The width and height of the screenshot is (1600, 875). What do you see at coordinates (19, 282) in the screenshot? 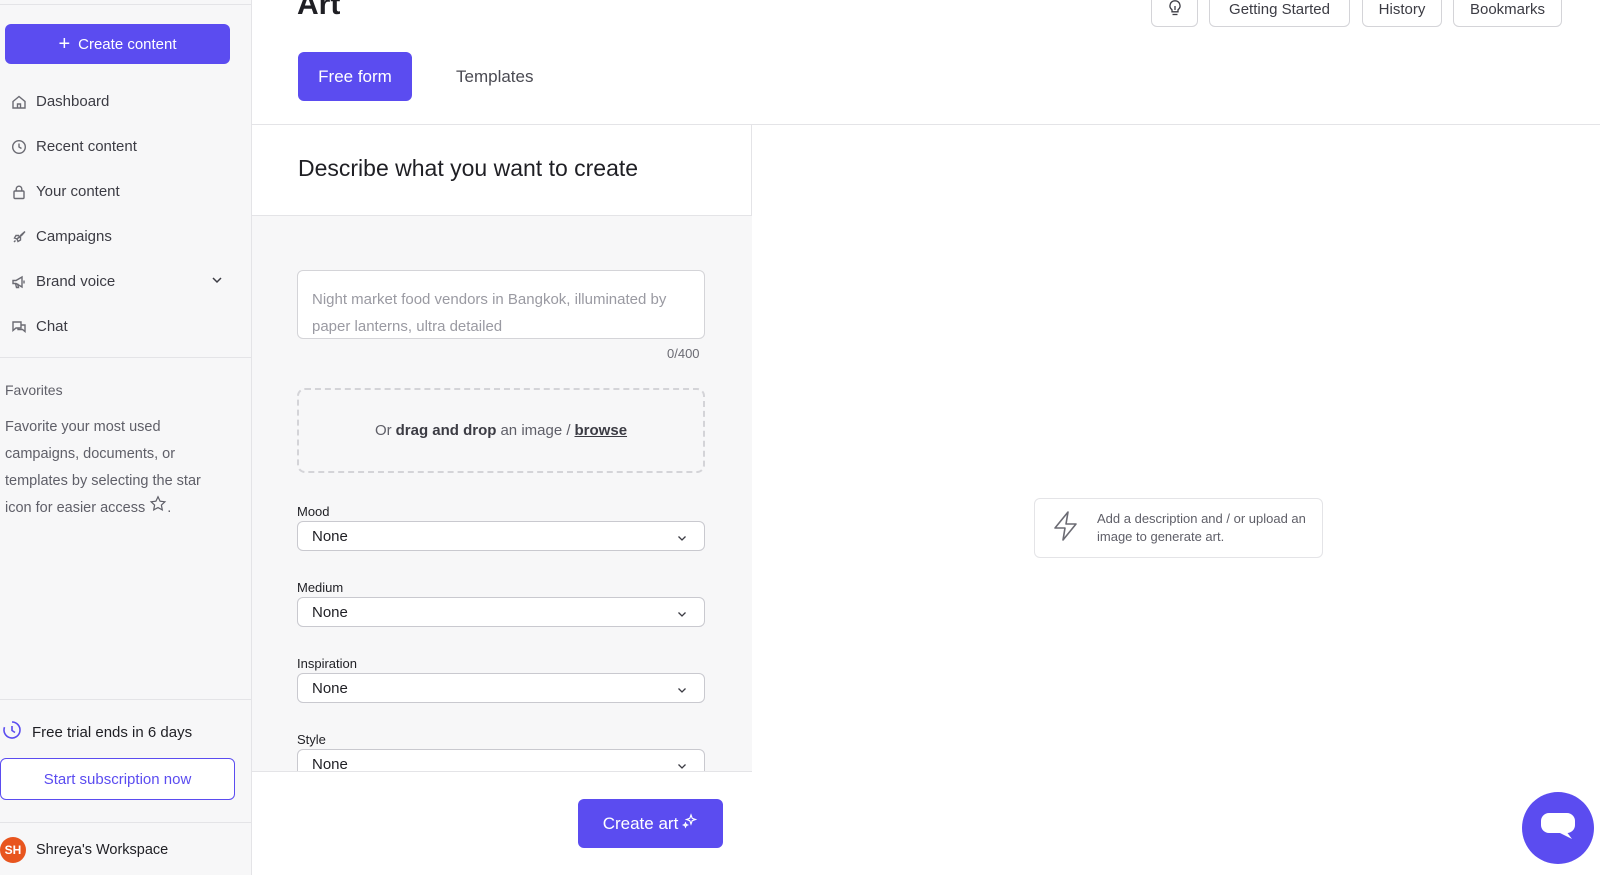
I see `megaphone-icon` at bounding box center [19, 282].